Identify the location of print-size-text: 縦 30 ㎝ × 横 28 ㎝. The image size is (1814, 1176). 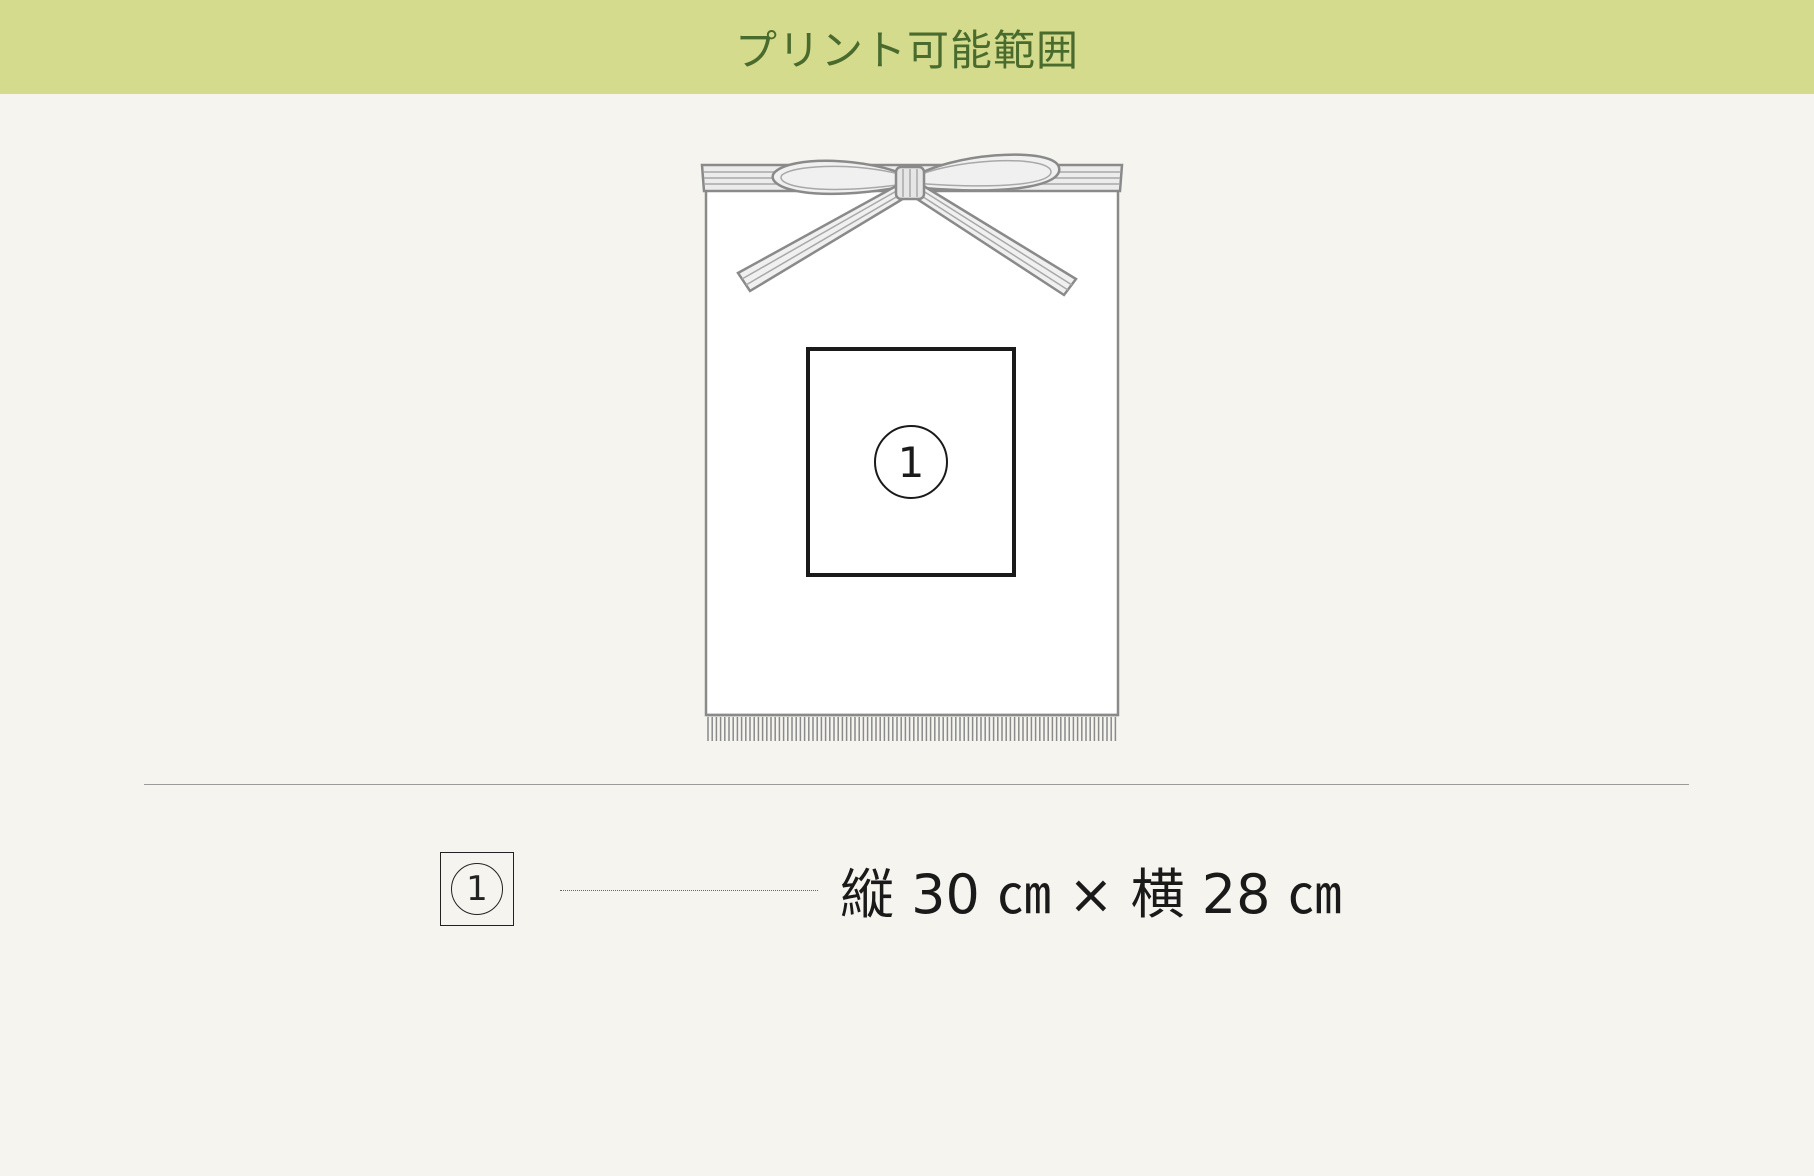
(1091, 894).